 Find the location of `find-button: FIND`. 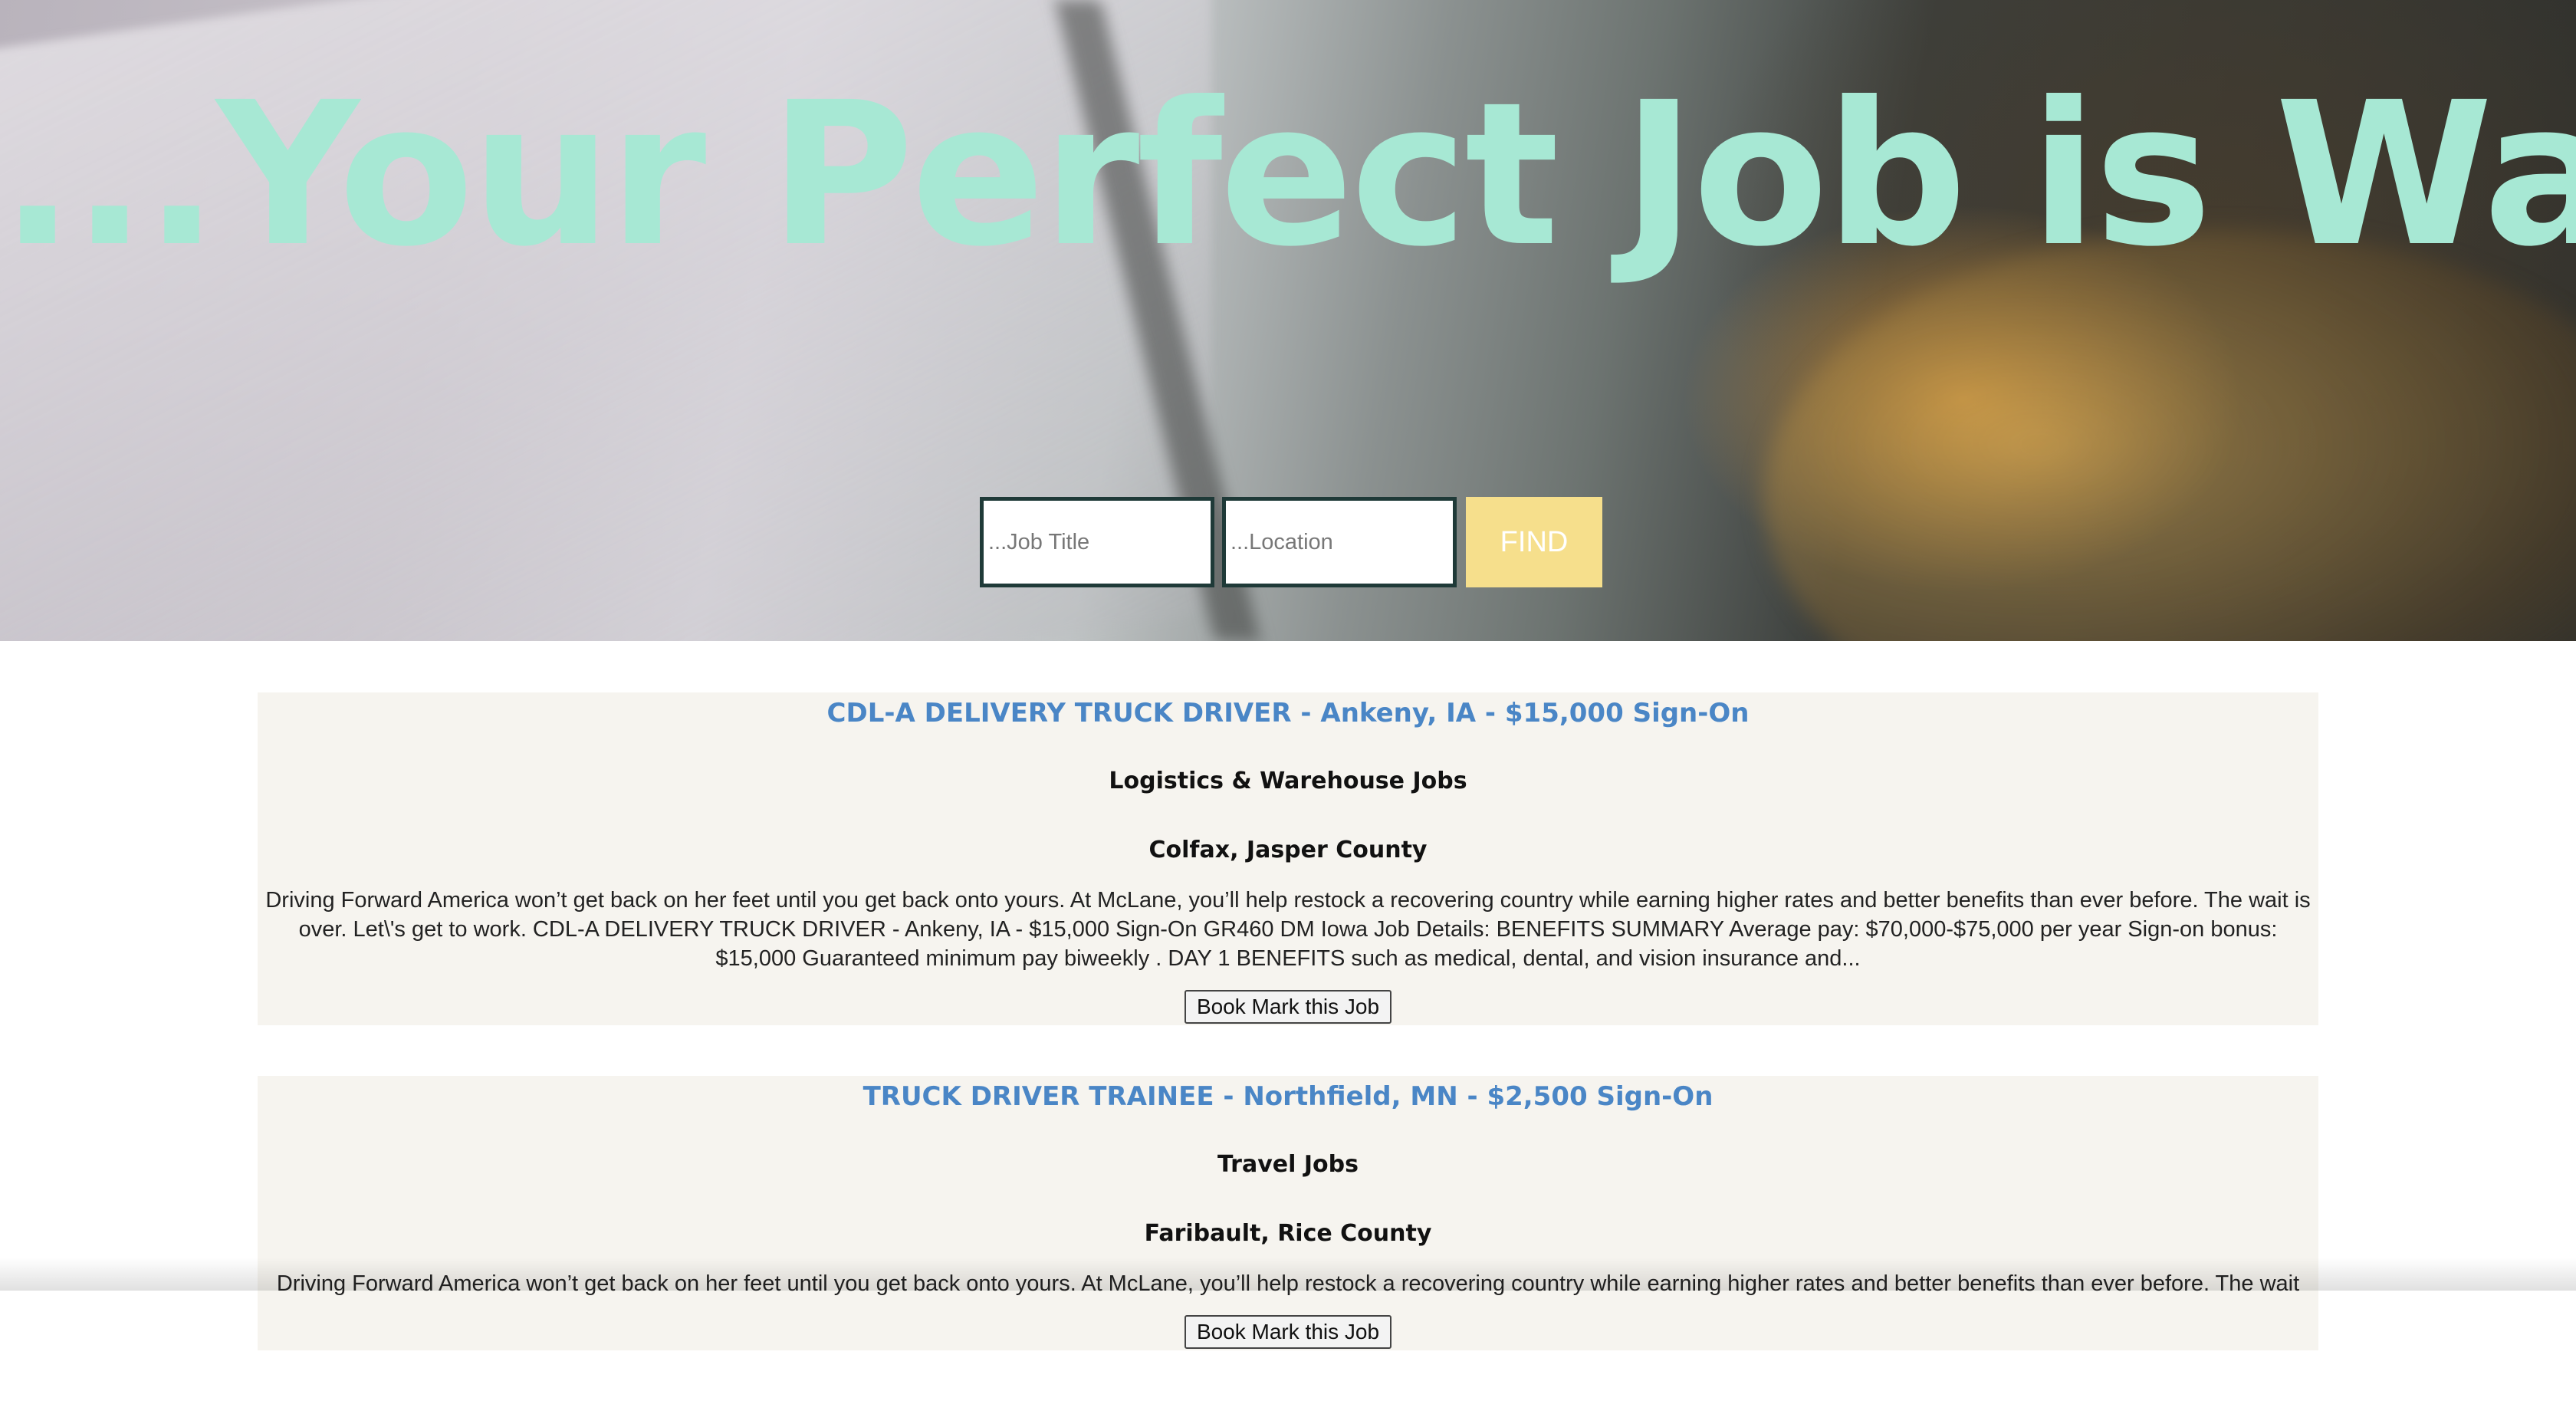

find-button: FIND is located at coordinates (1534, 542).